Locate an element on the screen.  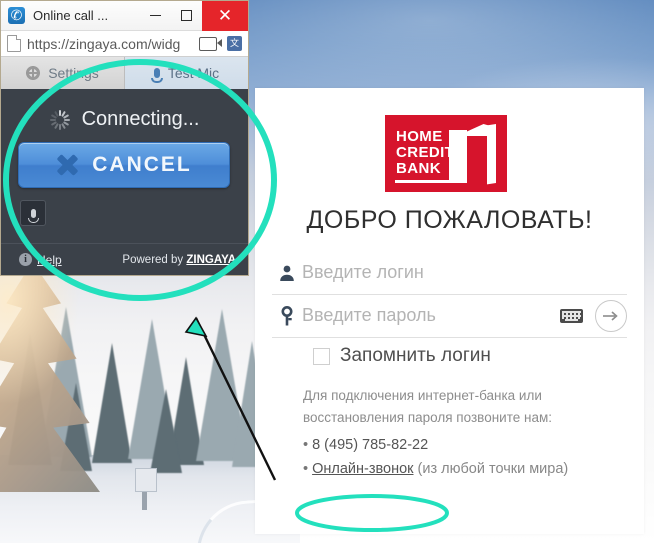
page-icon is located at coordinates (14, 43).